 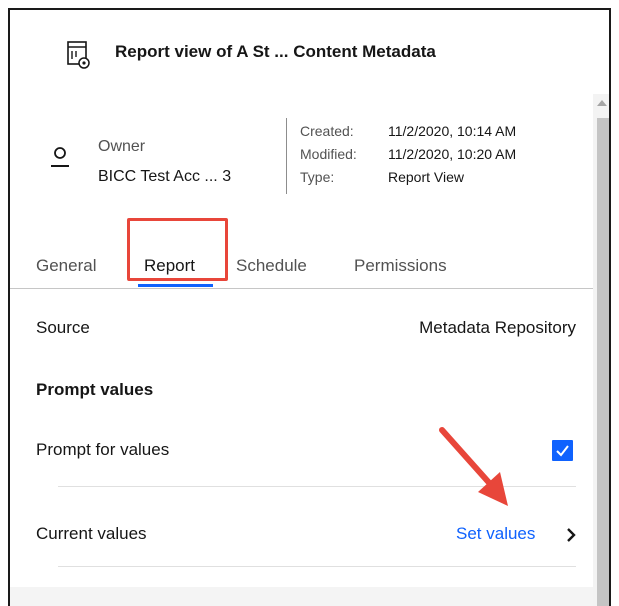 I want to click on tab-schedule: Schedule, so click(x=271, y=266).